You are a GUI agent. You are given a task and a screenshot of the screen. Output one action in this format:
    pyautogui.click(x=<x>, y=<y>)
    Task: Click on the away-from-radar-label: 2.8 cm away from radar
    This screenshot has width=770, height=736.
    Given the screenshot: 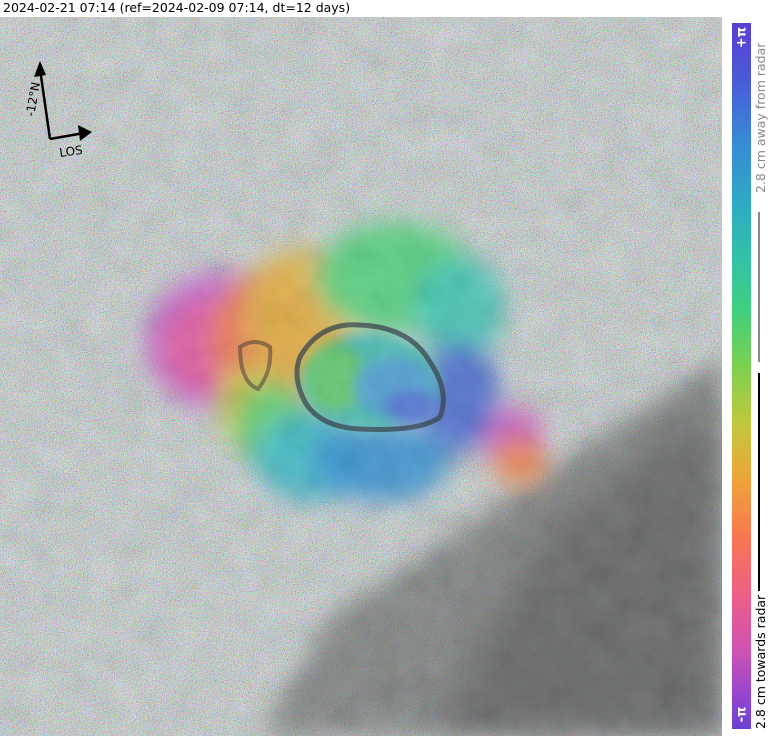 What is the action you would take?
    pyautogui.click(x=760, y=117)
    